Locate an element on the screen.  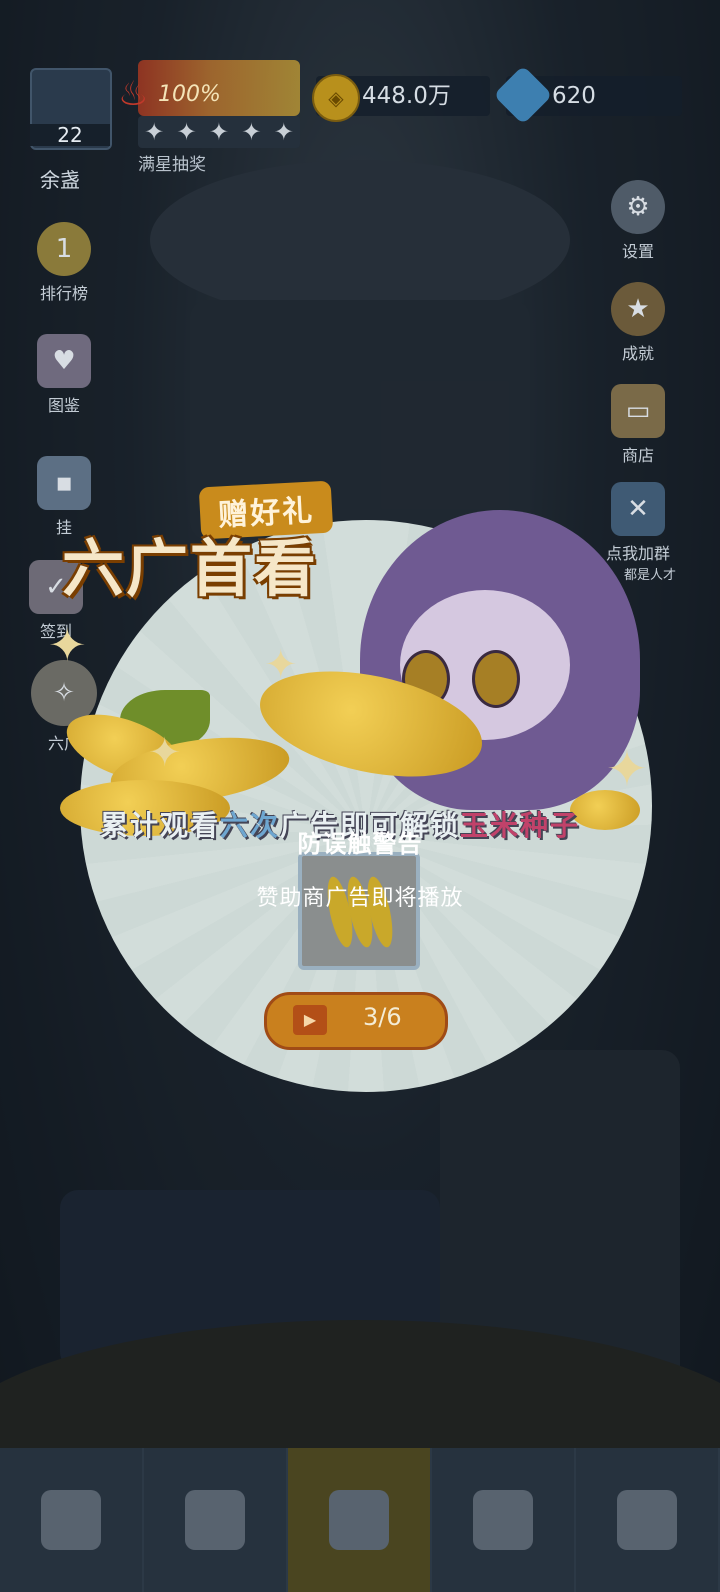
robot-icon: ▪ is located at coordinates (64, 483).